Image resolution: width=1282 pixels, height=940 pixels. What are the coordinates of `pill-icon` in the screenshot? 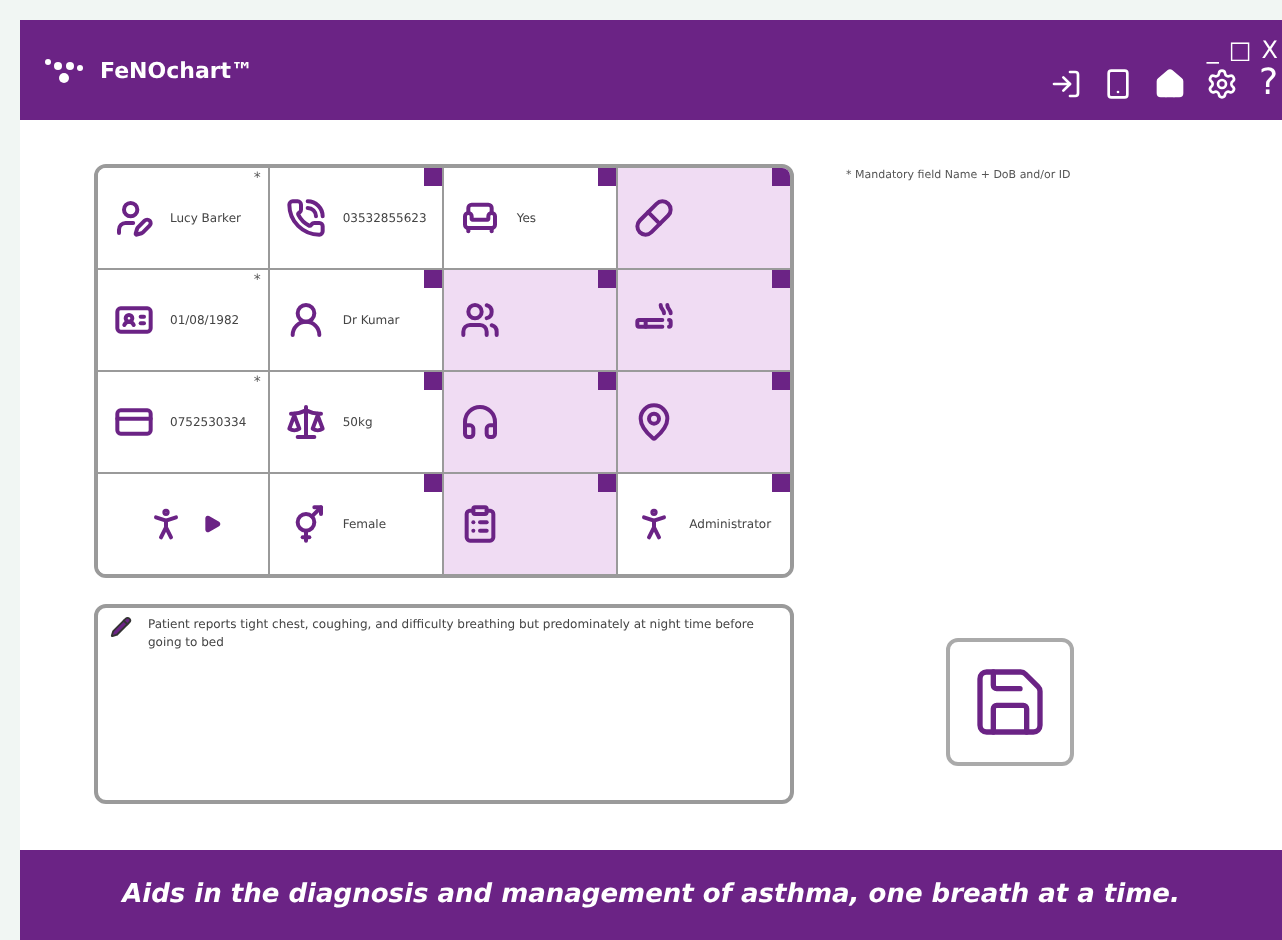 It's located at (653, 218).